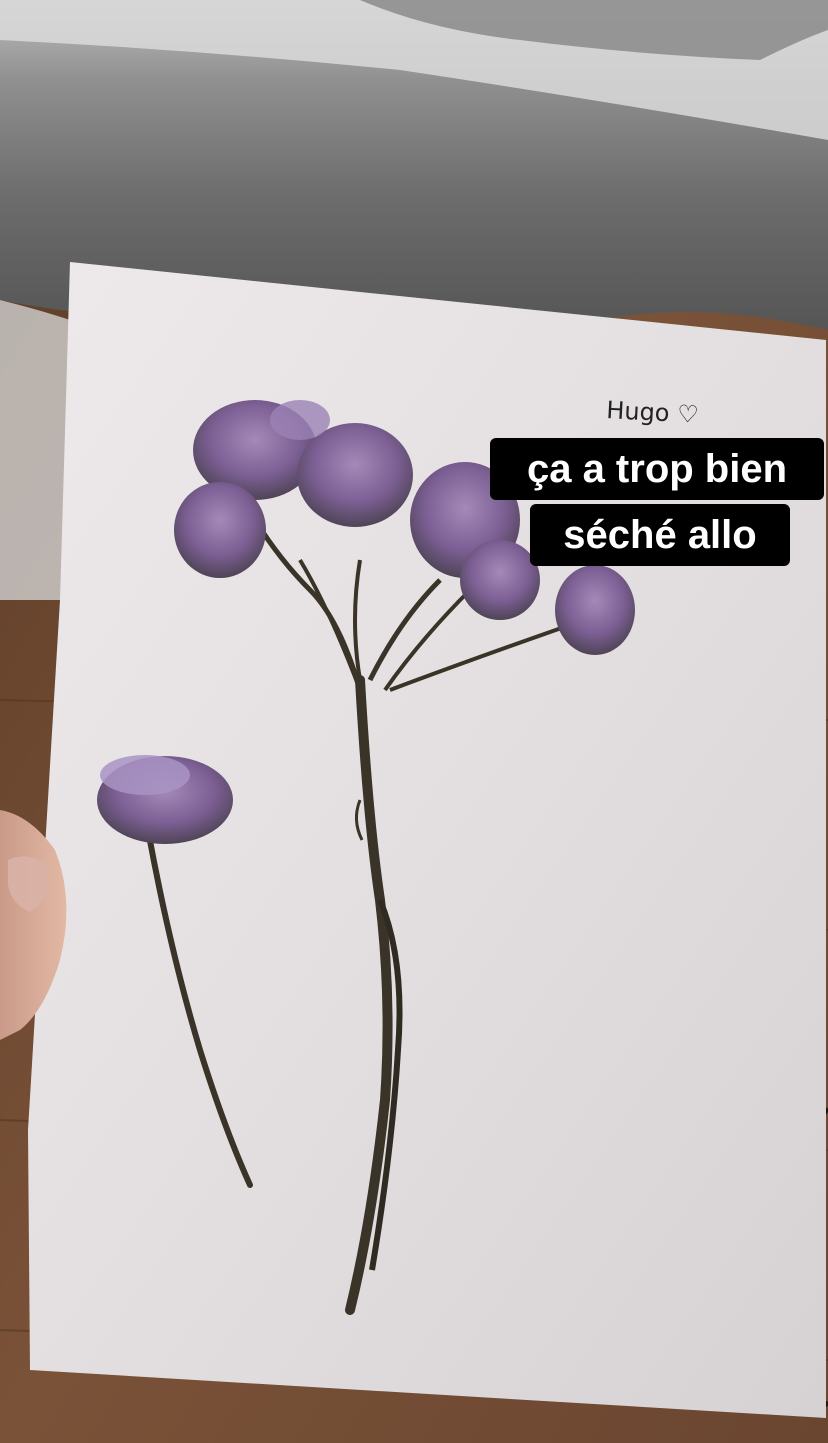 The width and height of the screenshot is (828, 1443). What do you see at coordinates (653, 412) in the screenshot?
I see `handwritten-note: Hugo ♡` at bounding box center [653, 412].